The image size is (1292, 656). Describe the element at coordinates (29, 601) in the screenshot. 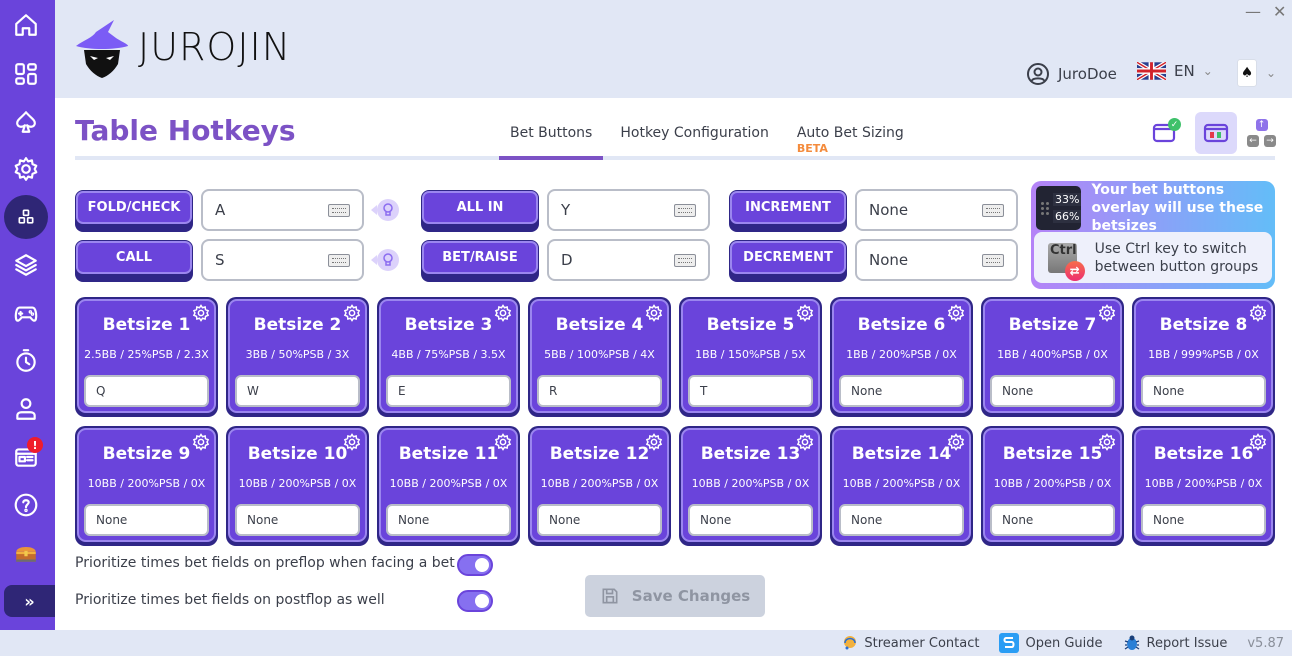

I see `sidebar-expand-button: »` at that location.